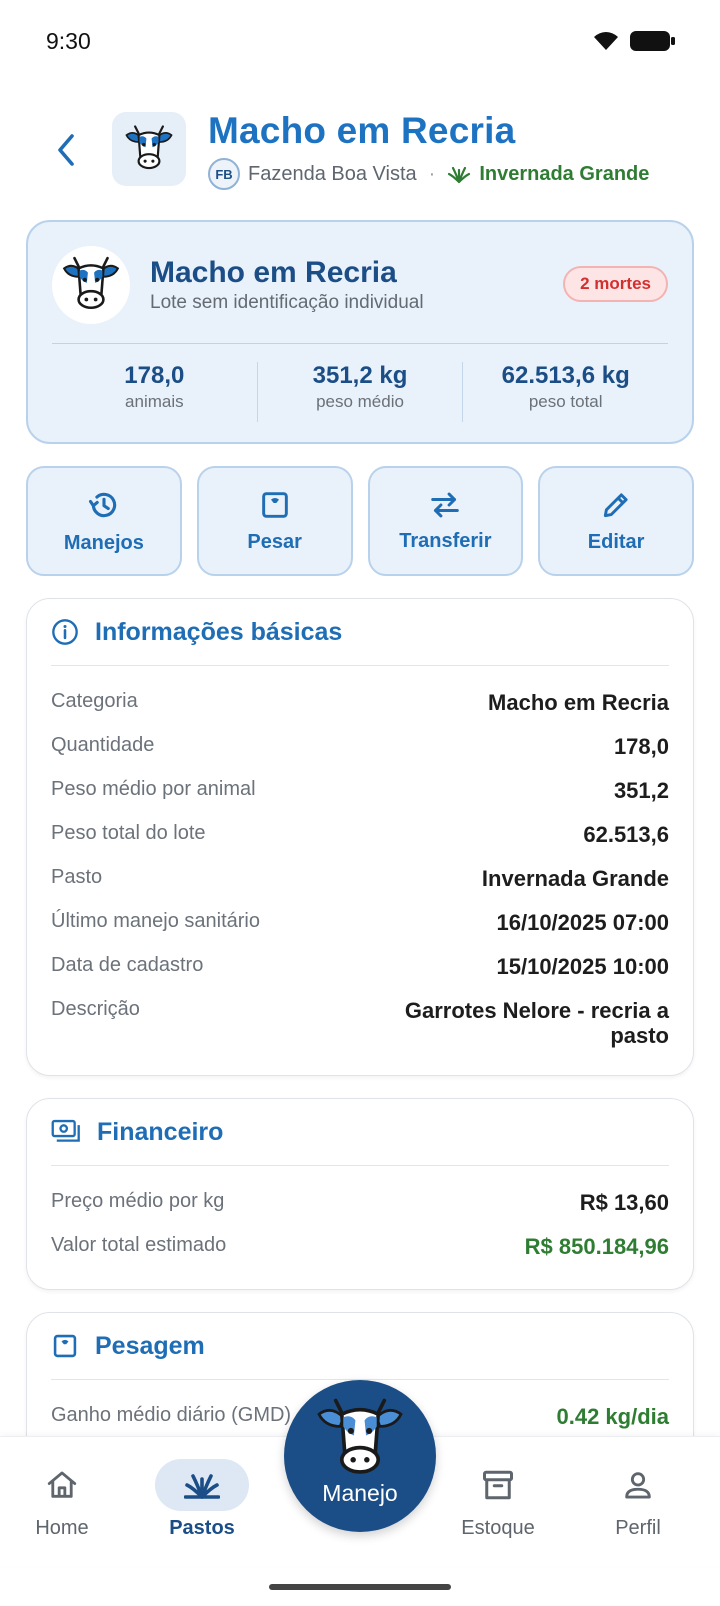 The width and height of the screenshot is (720, 1606). I want to click on info-row-total-weight: Peso total do lote 62.513,6, so click(360, 838).